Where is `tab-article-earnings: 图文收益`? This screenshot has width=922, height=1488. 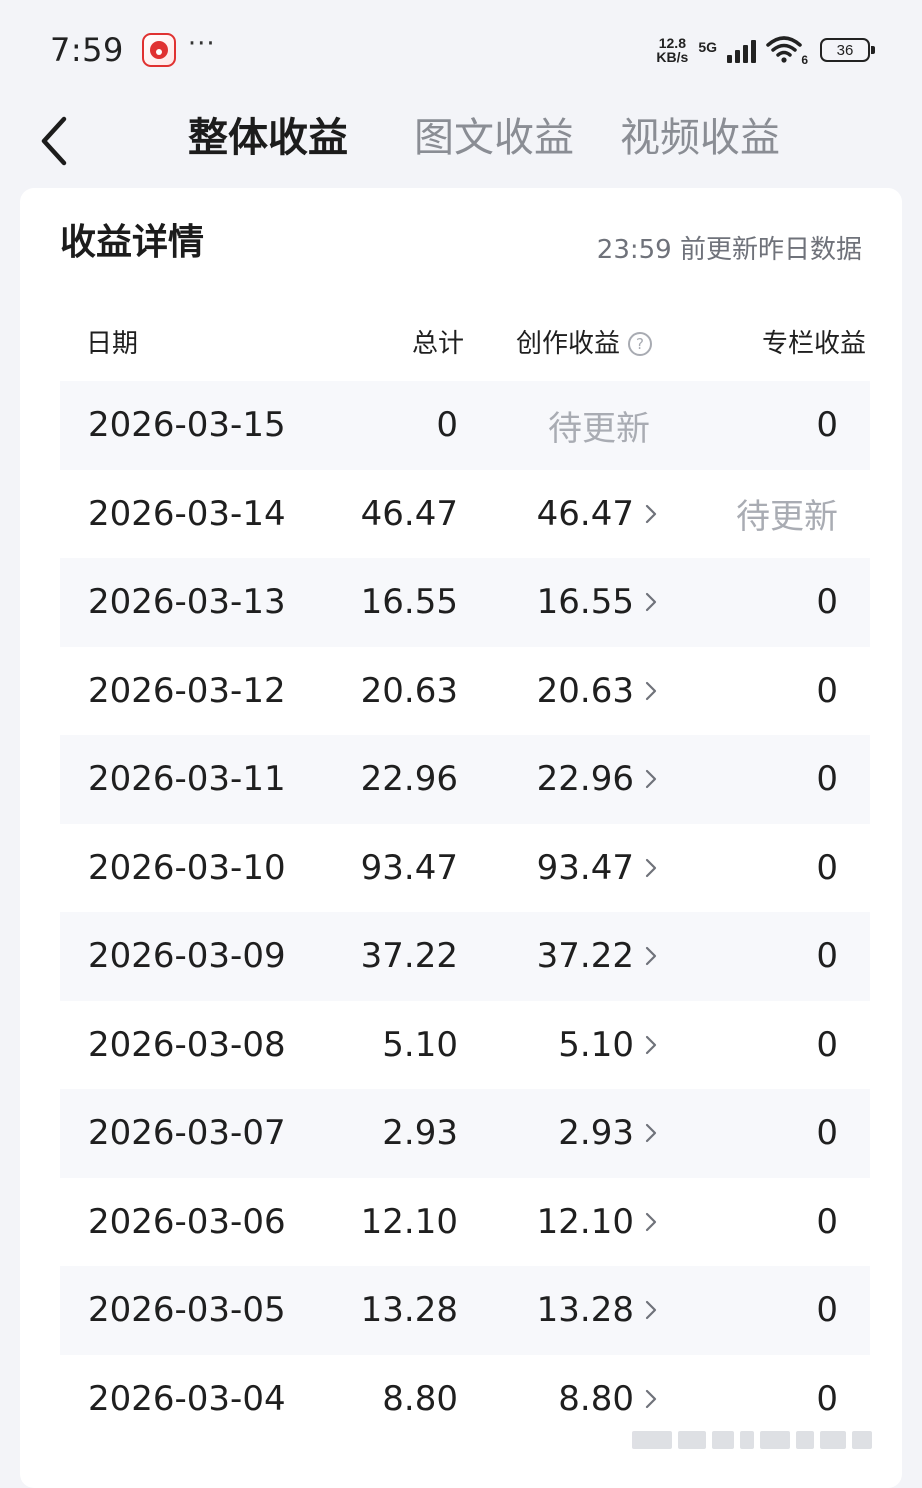 tab-article-earnings: 图文收益 is located at coordinates (494, 138).